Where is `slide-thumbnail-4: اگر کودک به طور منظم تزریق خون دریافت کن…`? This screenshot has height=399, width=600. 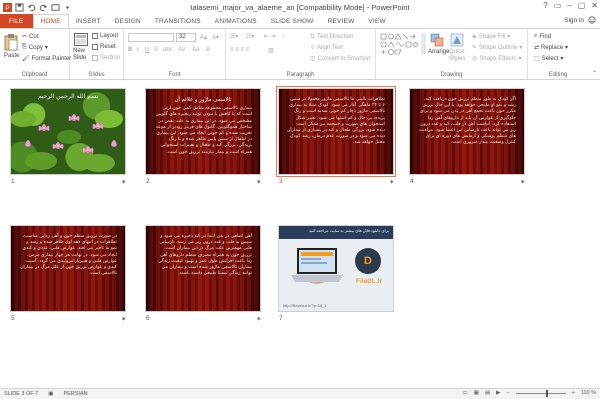 slide-thumbnail-4: اگر کودک به طور منظم تزریق خون دریافت کن… is located at coordinates (467, 131).